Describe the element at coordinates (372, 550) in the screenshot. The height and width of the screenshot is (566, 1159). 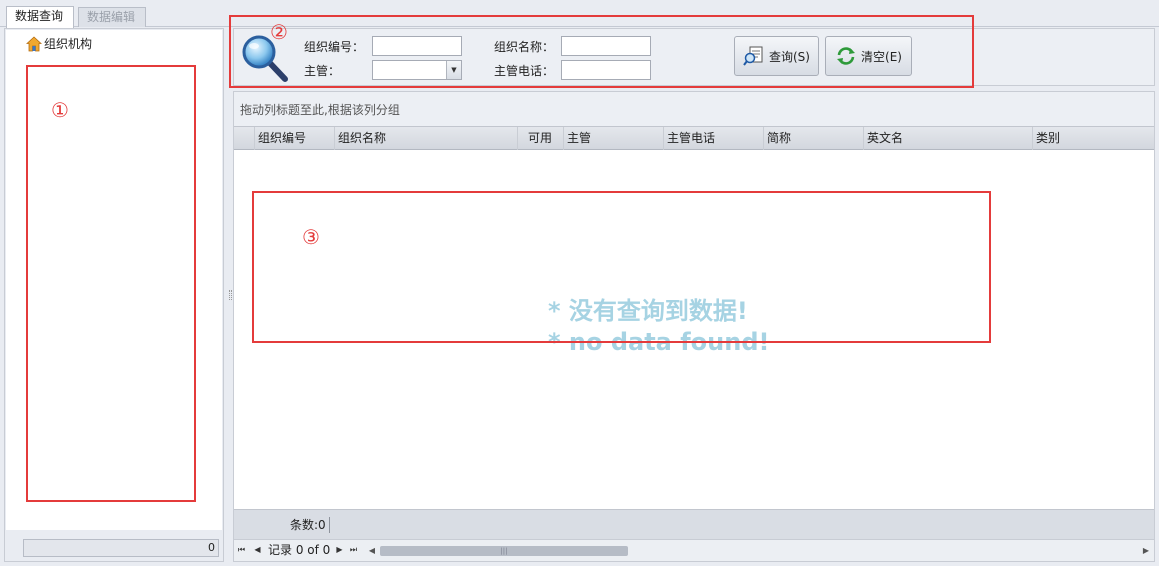
I see `scroll-left-icon: ◀` at that location.